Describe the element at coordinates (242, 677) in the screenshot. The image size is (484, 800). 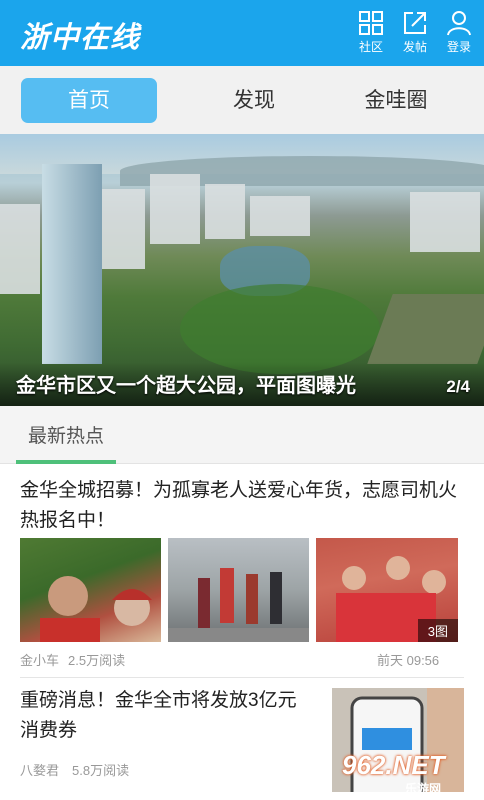
I see `feed-divider` at that location.